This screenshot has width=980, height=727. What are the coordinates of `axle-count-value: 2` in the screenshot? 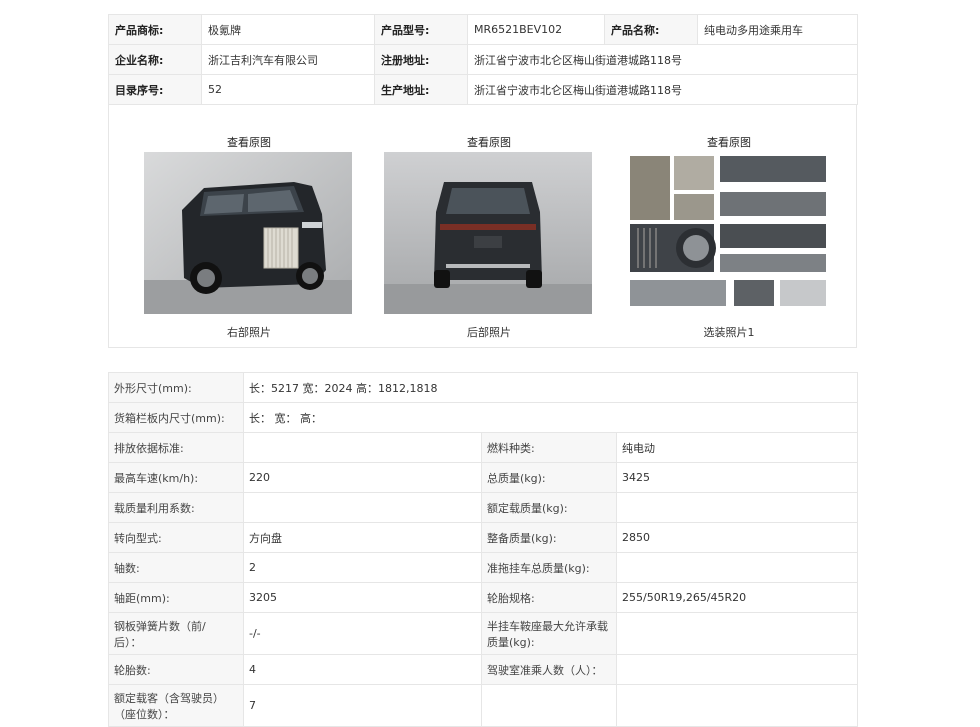 It's located at (362, 567).